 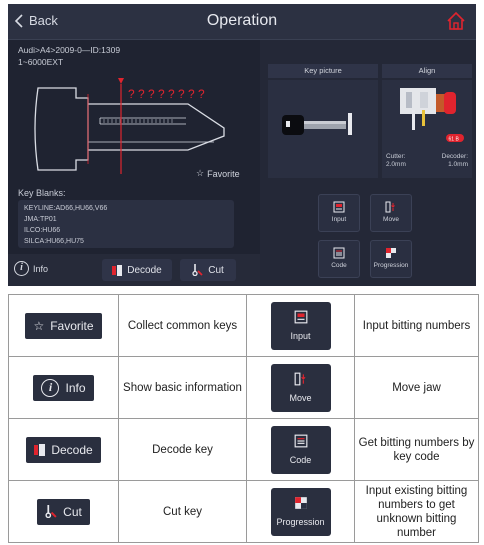 I want to click on align-panel: 61 B Cutter: 2.0mm Decoder: 1.0mm, so click(x=427, y=129).